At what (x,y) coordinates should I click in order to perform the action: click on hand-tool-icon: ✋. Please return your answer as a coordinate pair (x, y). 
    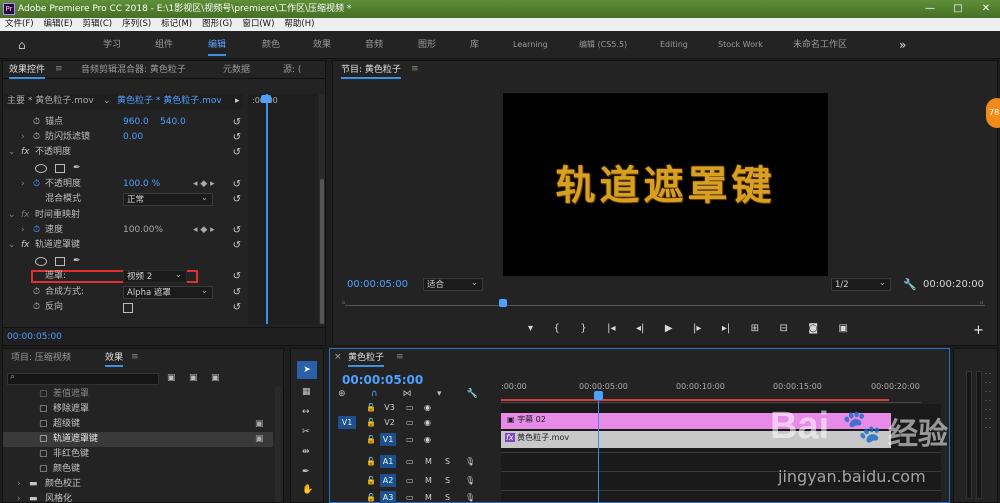
    Looking at the image, I should click on (307, 490).